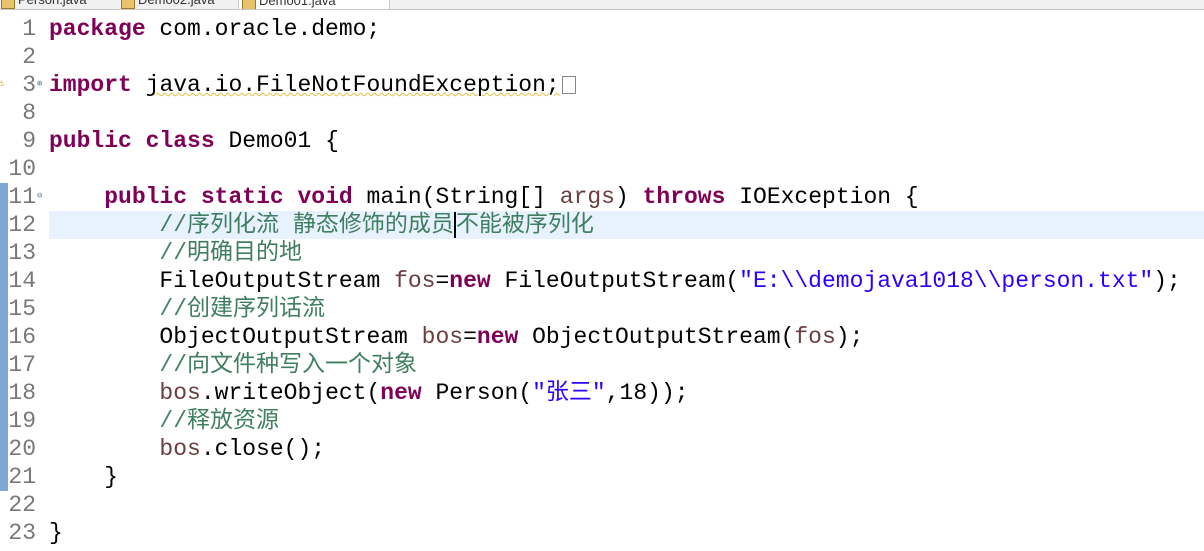 This screenshot has height=551, width=1204. I want to click on token: package, so click(97, 29).